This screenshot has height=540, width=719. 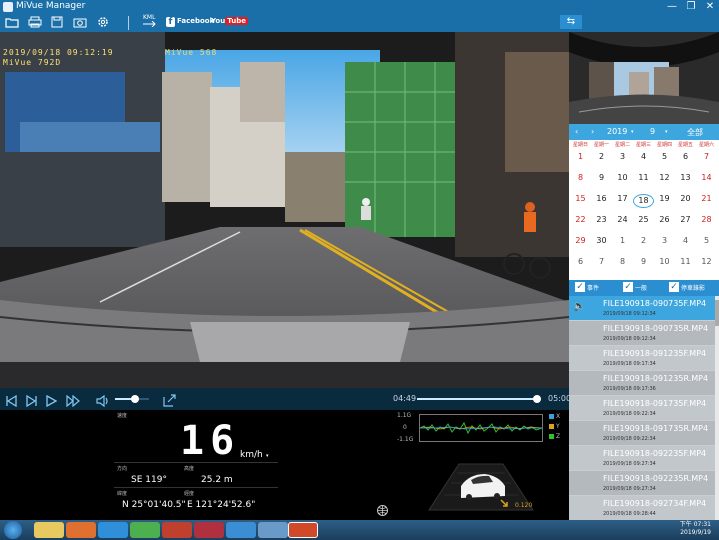 I want to click on filter-normal-checkbox: ✓, so click(x=628, y=287).